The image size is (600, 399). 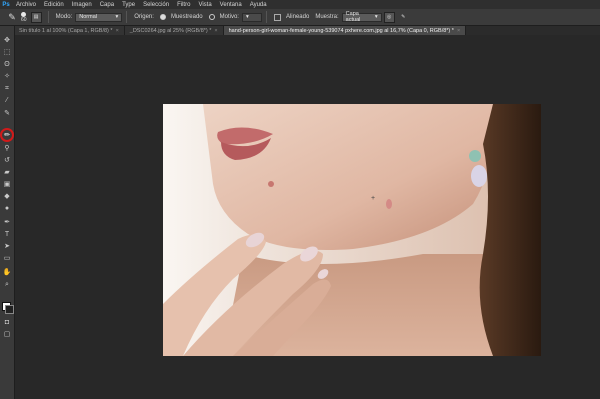 What do you see at coordinates (7, 222) in the screenshot?
I see `pen-icon: ✒` at bounding box center [7, 222].